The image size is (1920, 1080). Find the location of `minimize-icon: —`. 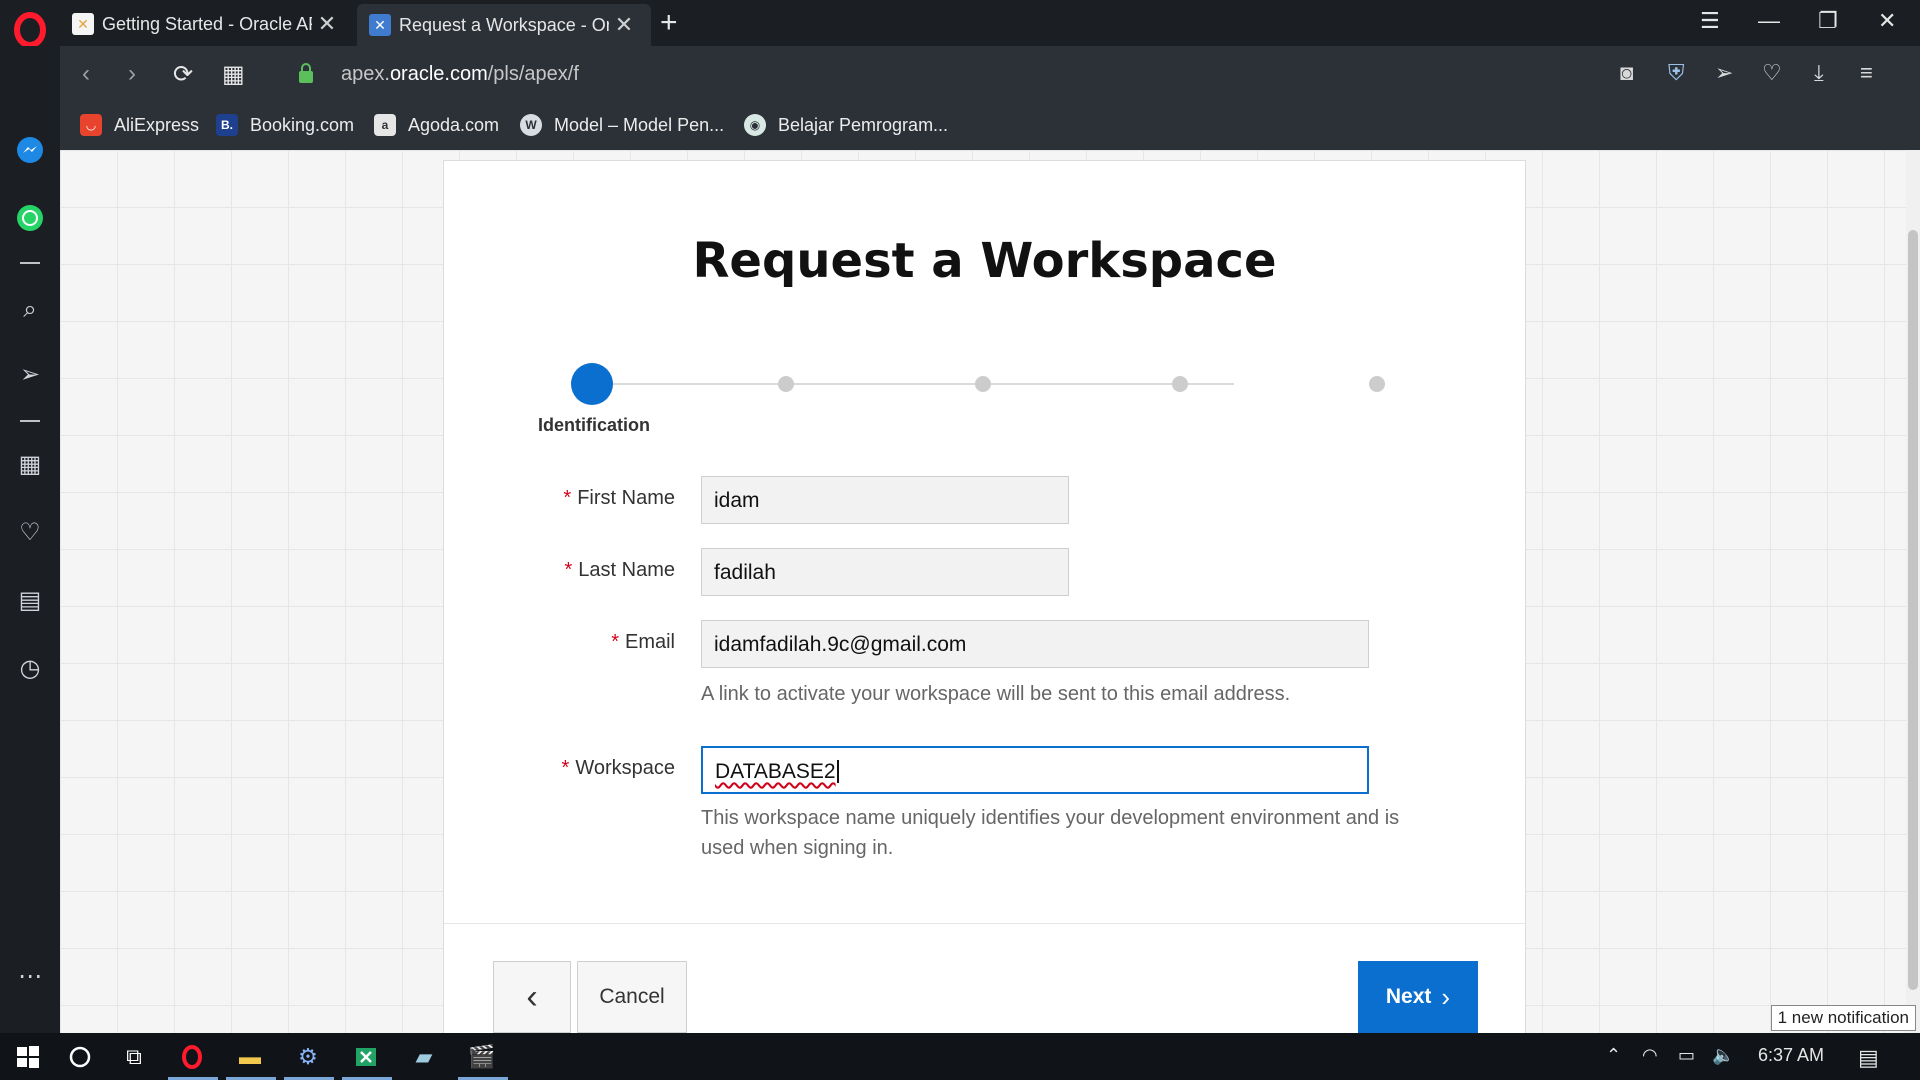

minimize-icon: — is located at coordinates (1769, 21).